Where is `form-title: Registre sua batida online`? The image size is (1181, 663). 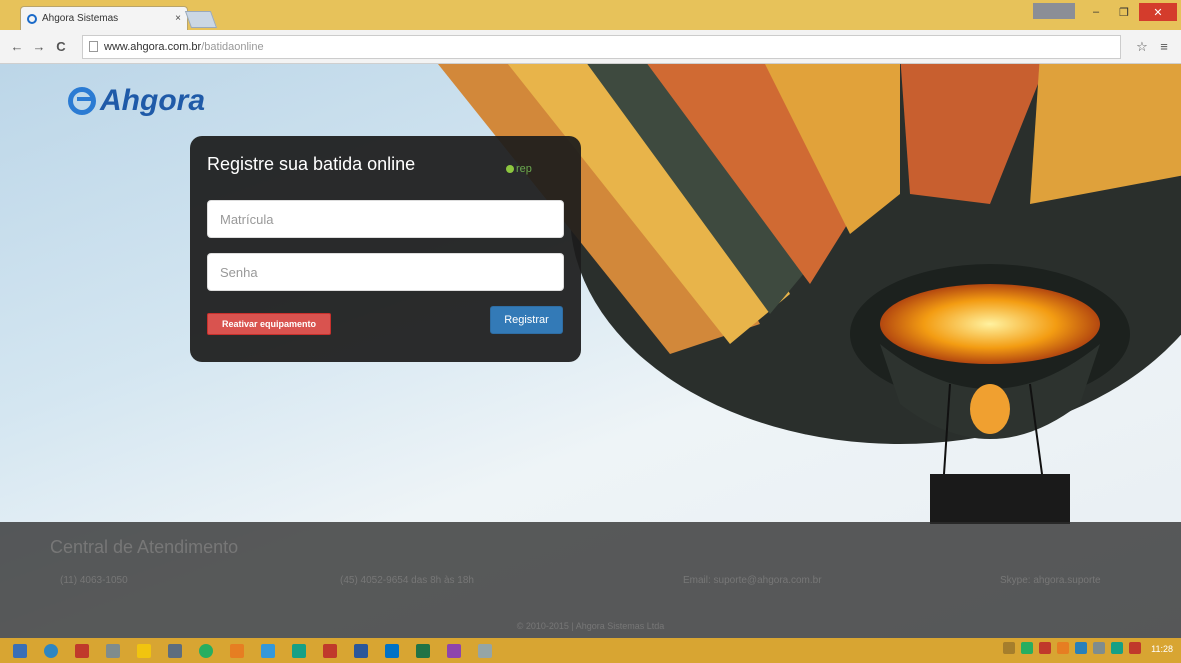
form-title: Registre sua batida online is located at coordinates (311, 164).